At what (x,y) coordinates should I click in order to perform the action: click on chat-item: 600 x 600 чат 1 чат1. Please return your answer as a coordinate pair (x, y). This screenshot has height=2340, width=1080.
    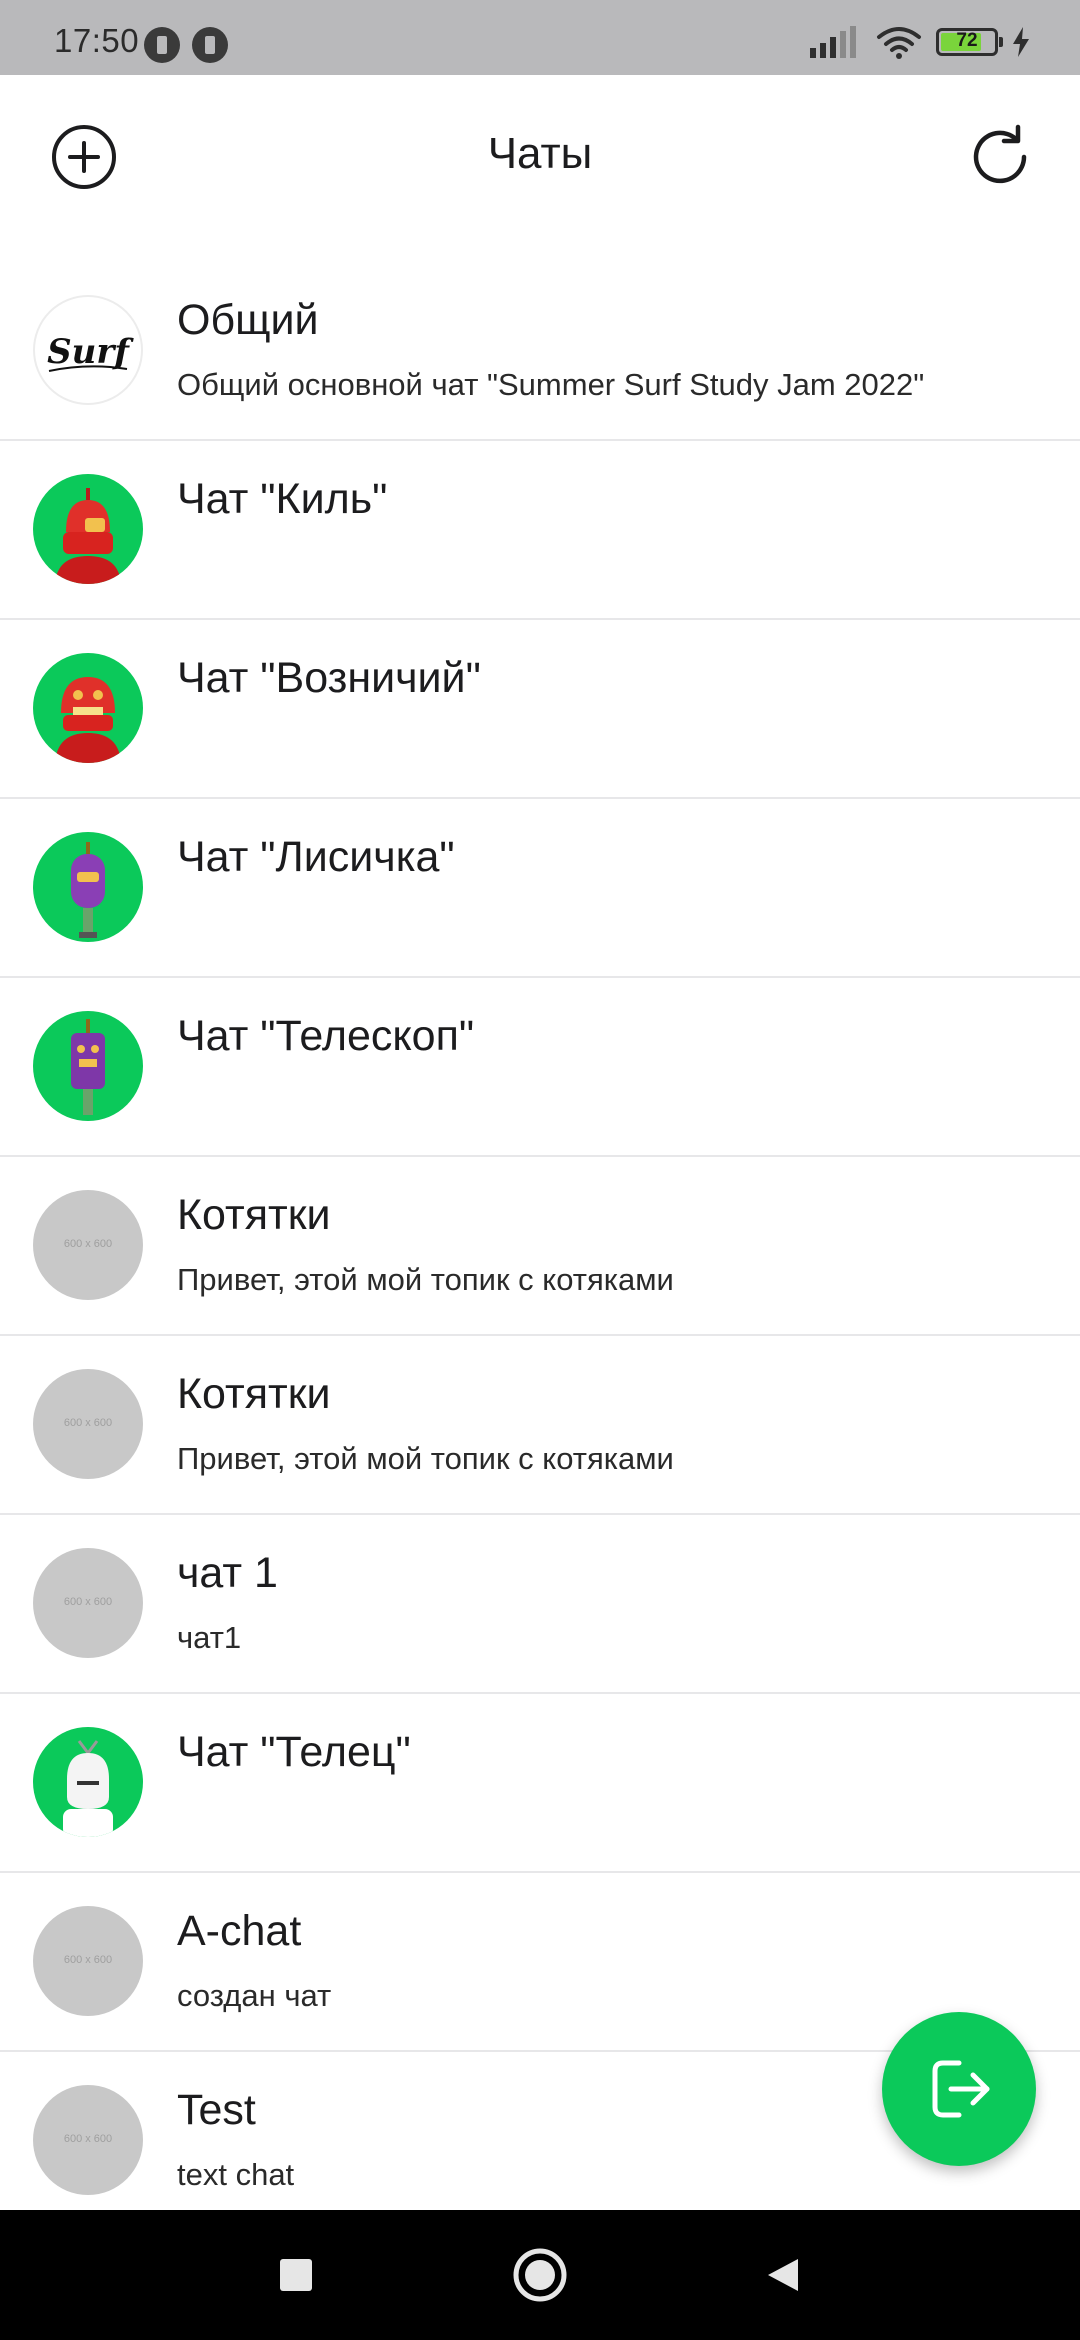
    Looking at the image, I should click on (540, 1604).